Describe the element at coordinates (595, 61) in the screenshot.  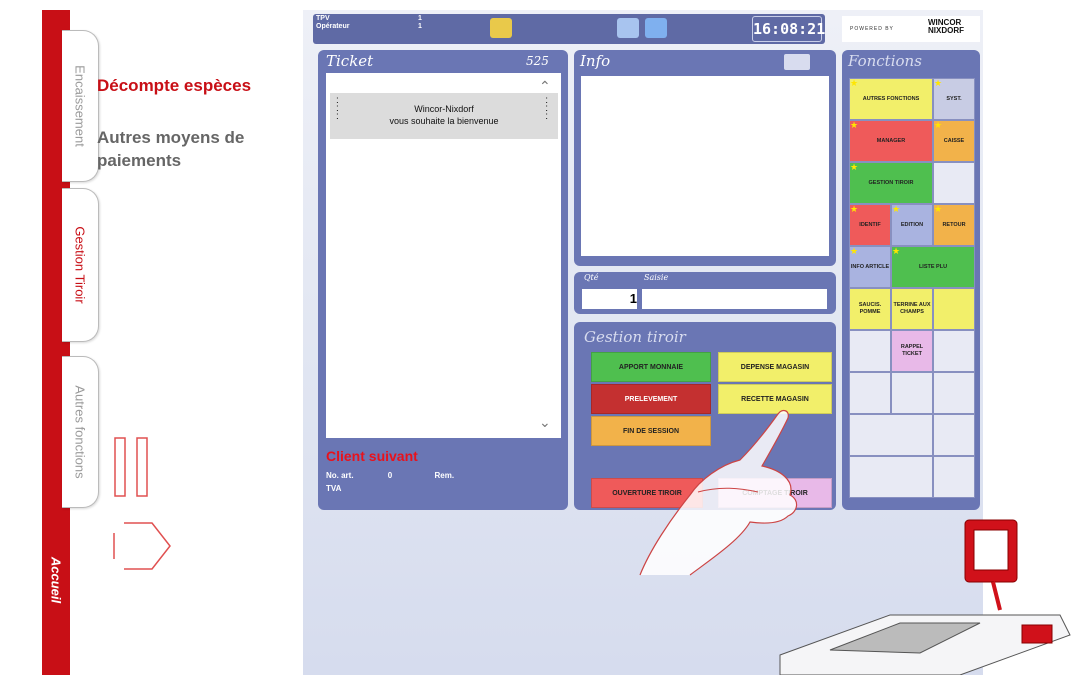
I see `info-title: Info` at that location.